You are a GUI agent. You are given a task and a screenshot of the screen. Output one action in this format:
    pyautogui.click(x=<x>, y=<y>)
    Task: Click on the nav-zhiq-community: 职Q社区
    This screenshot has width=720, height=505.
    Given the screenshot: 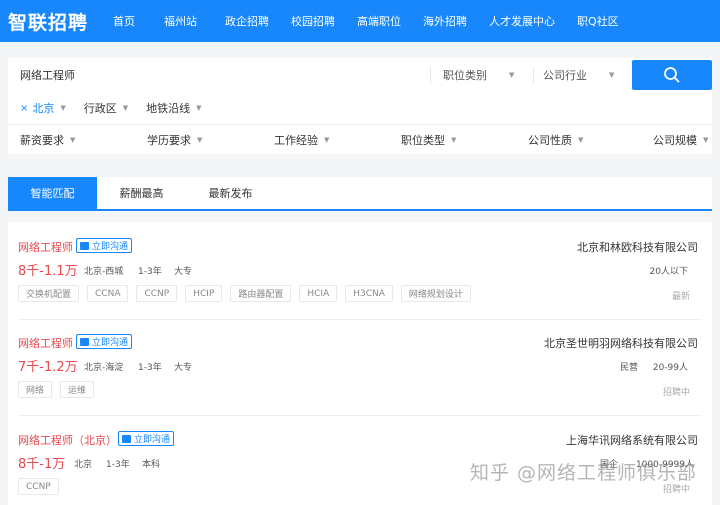 What is the action you would take?
    pyautogui.click(x=598, y=21)
    